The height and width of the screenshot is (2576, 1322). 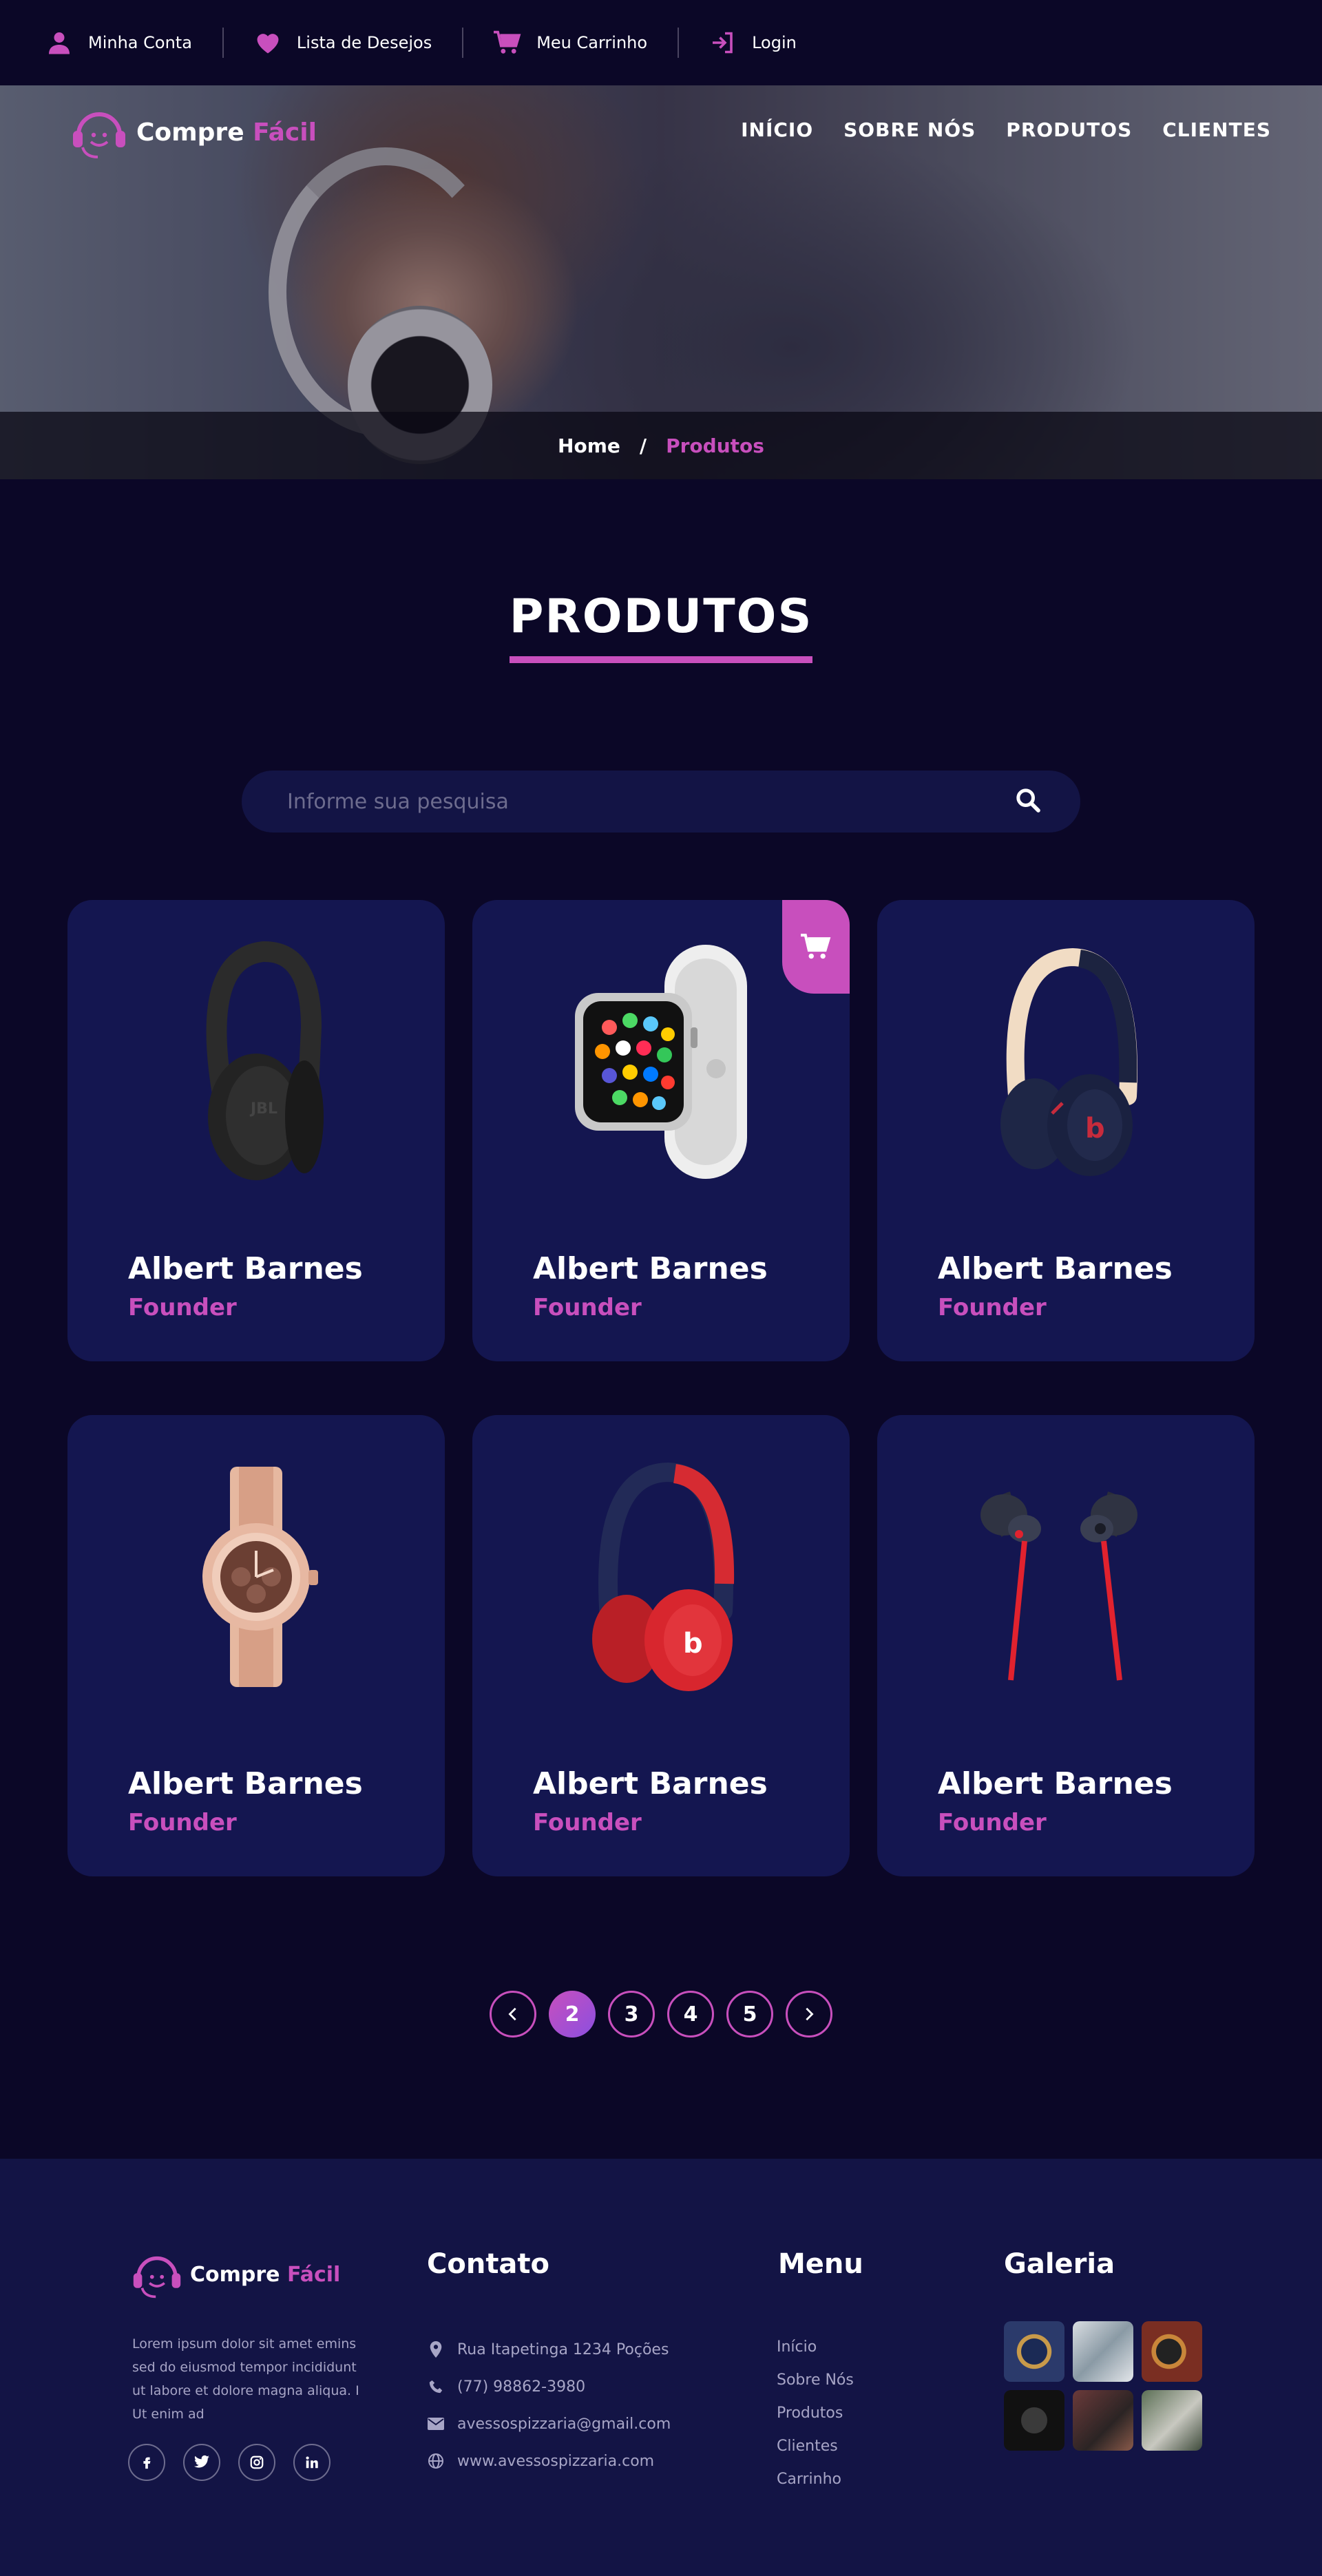 What do you see at coordinates (816, 2380) in the screenshot?
I see `footer-menu-item-sobre-nos: Sobre Nós` at bounding box center [816, 2380].